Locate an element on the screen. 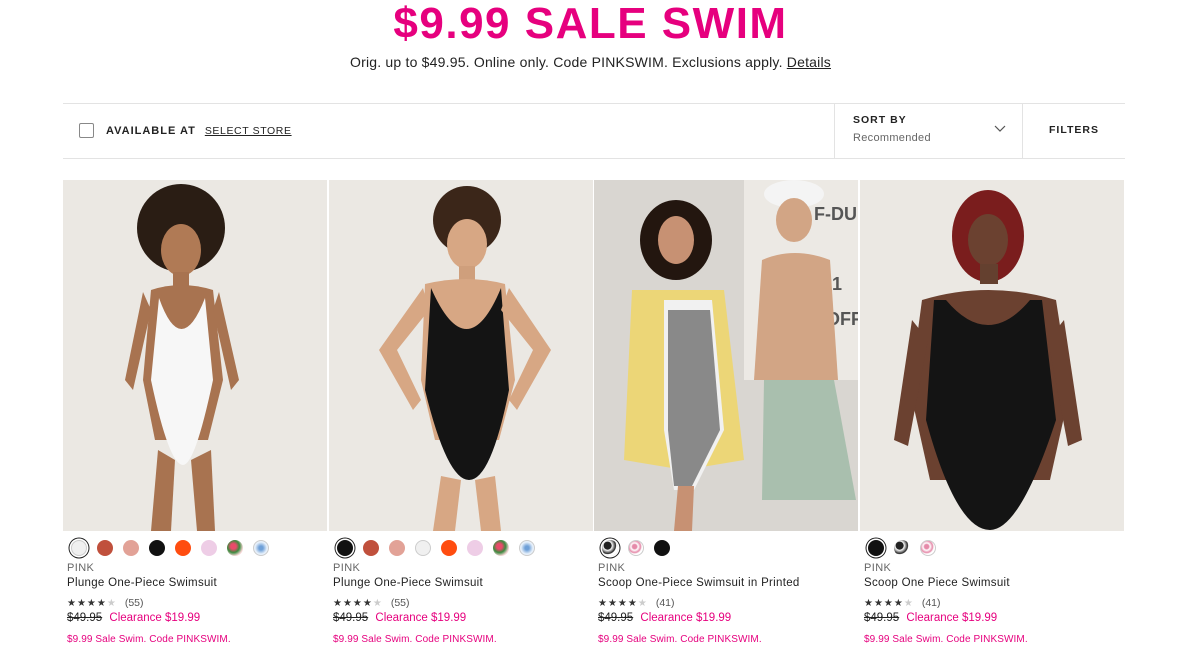 The height and width of the screenshot is (661, 1181). available-at-checkbox is located at coordinates (86, 130).